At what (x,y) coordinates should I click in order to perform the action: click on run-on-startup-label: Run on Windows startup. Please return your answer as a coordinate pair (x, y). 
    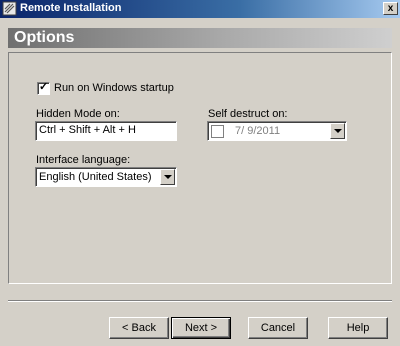
    Looking at the image, I should click on (114, 88).